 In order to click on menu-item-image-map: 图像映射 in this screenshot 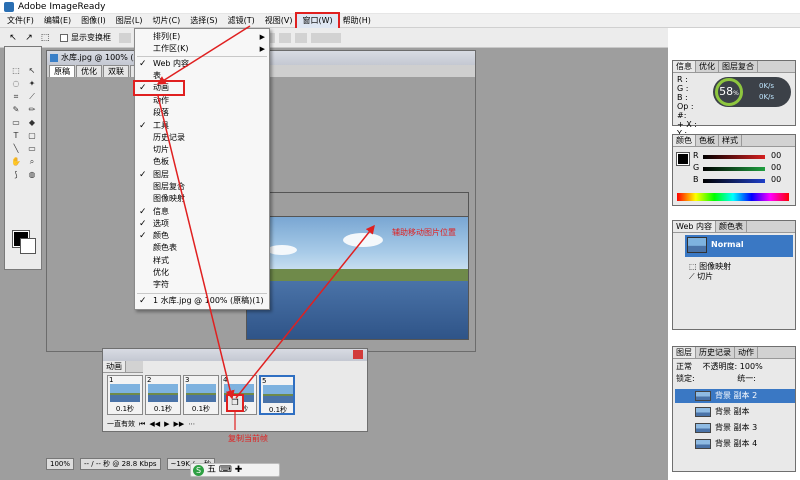, I will do `click(202, 199)`.